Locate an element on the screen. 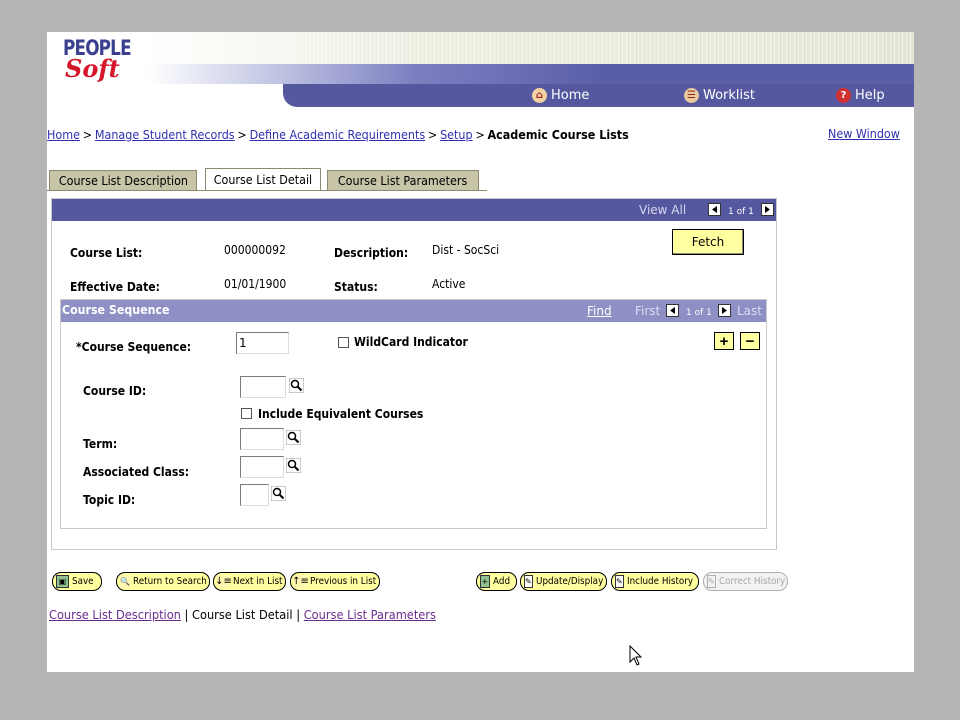  topic-id-input is located at coordinates (254, 495).